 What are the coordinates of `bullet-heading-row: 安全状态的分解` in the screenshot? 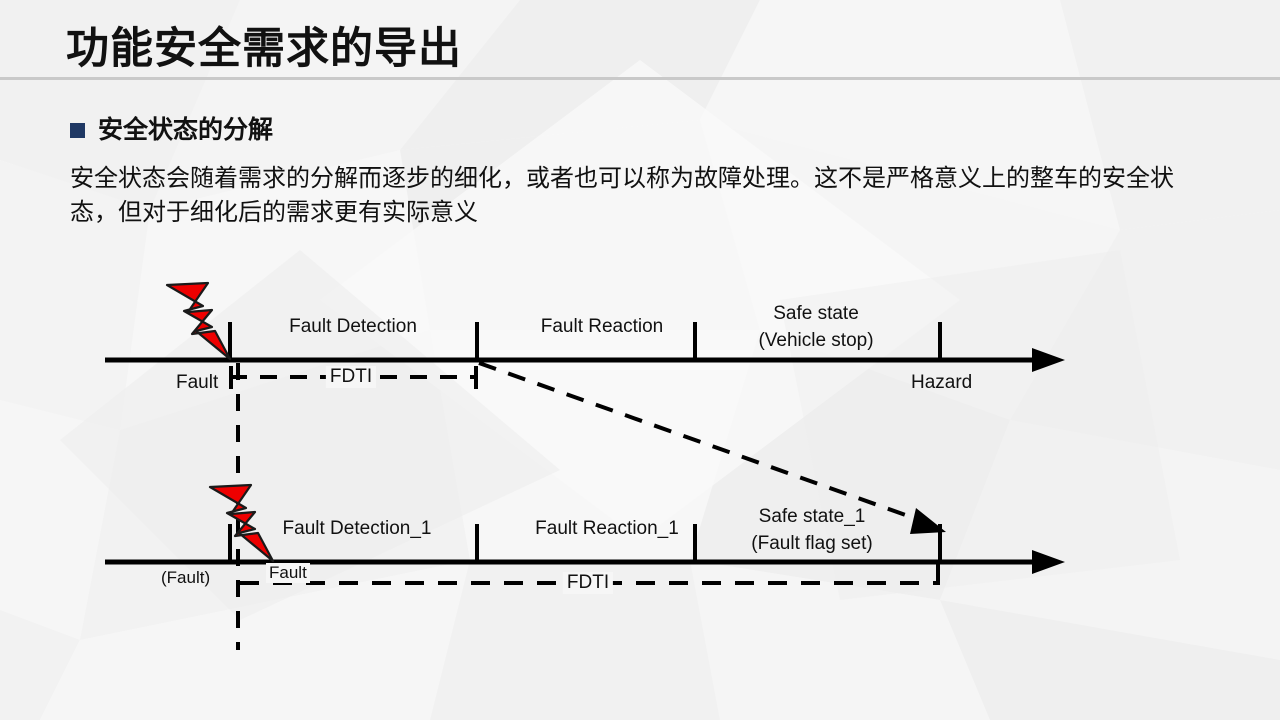 It's located at (171, 130).